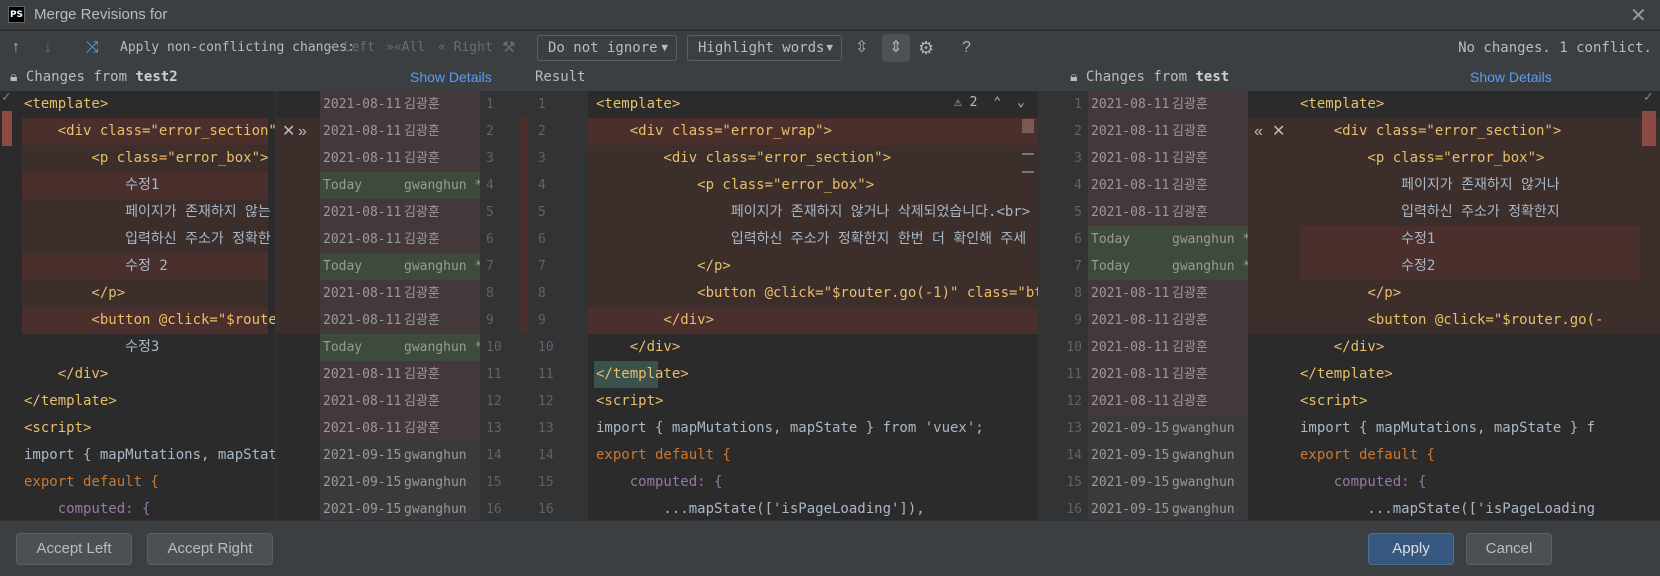 The width and height of the screenshot is (1660, 576). Describe the element at coordinates (351, 48) in the screenshot. I see `apply-left-button: » Left` at that location.